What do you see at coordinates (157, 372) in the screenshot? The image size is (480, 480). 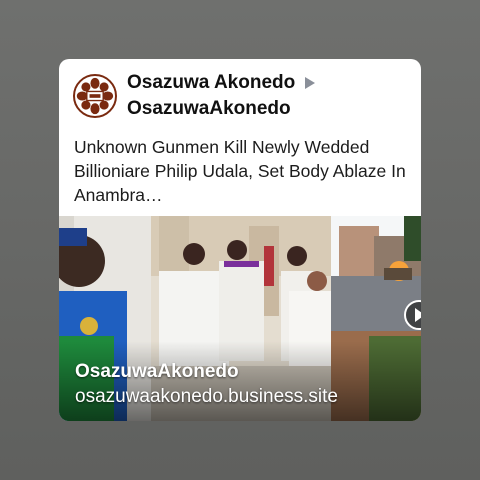 I see `link-title: OsazuwaAkonedo` at bounding box center [157, 372].